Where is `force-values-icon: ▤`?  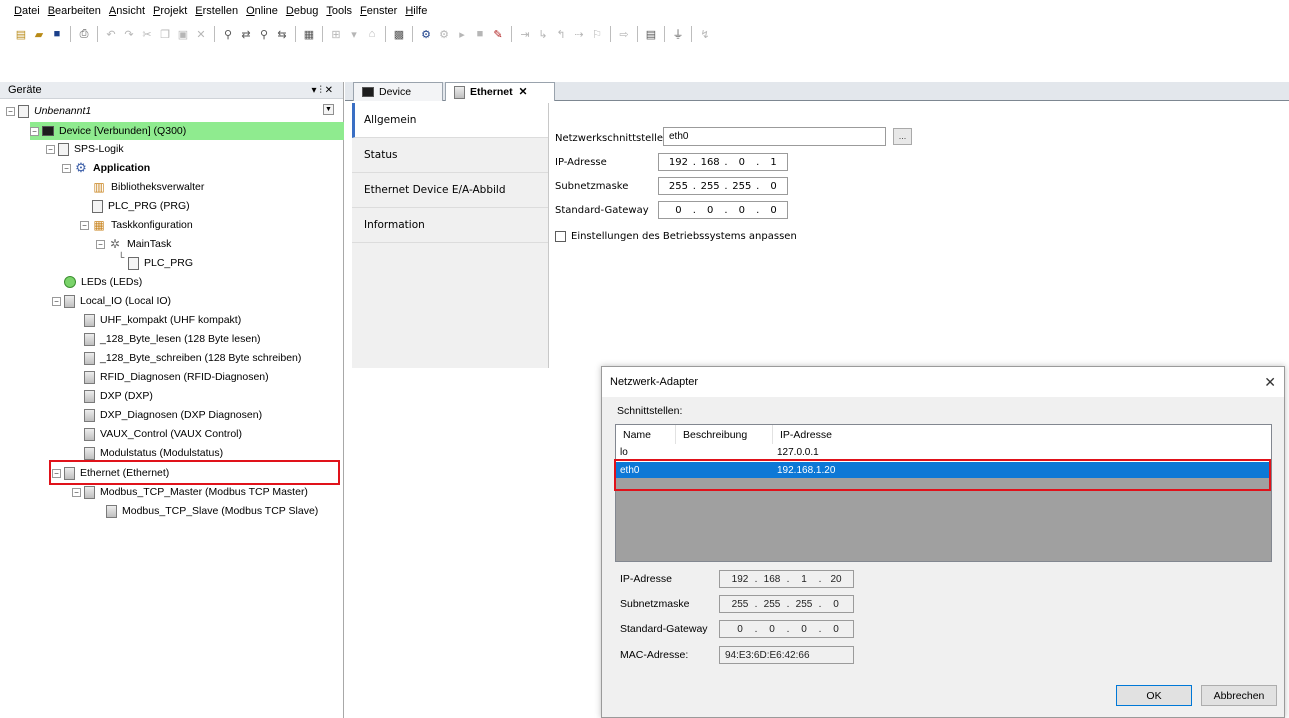
force-values-icon: ▤ is located at coordinates (651, 34).